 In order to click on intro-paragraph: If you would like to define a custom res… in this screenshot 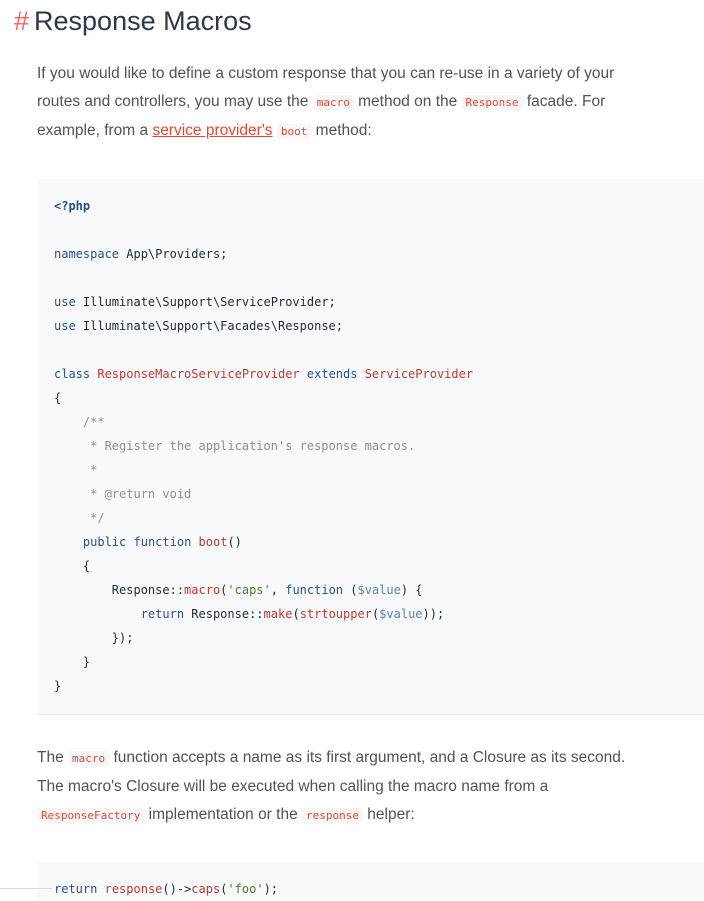, I will do `click(366, 103)`.